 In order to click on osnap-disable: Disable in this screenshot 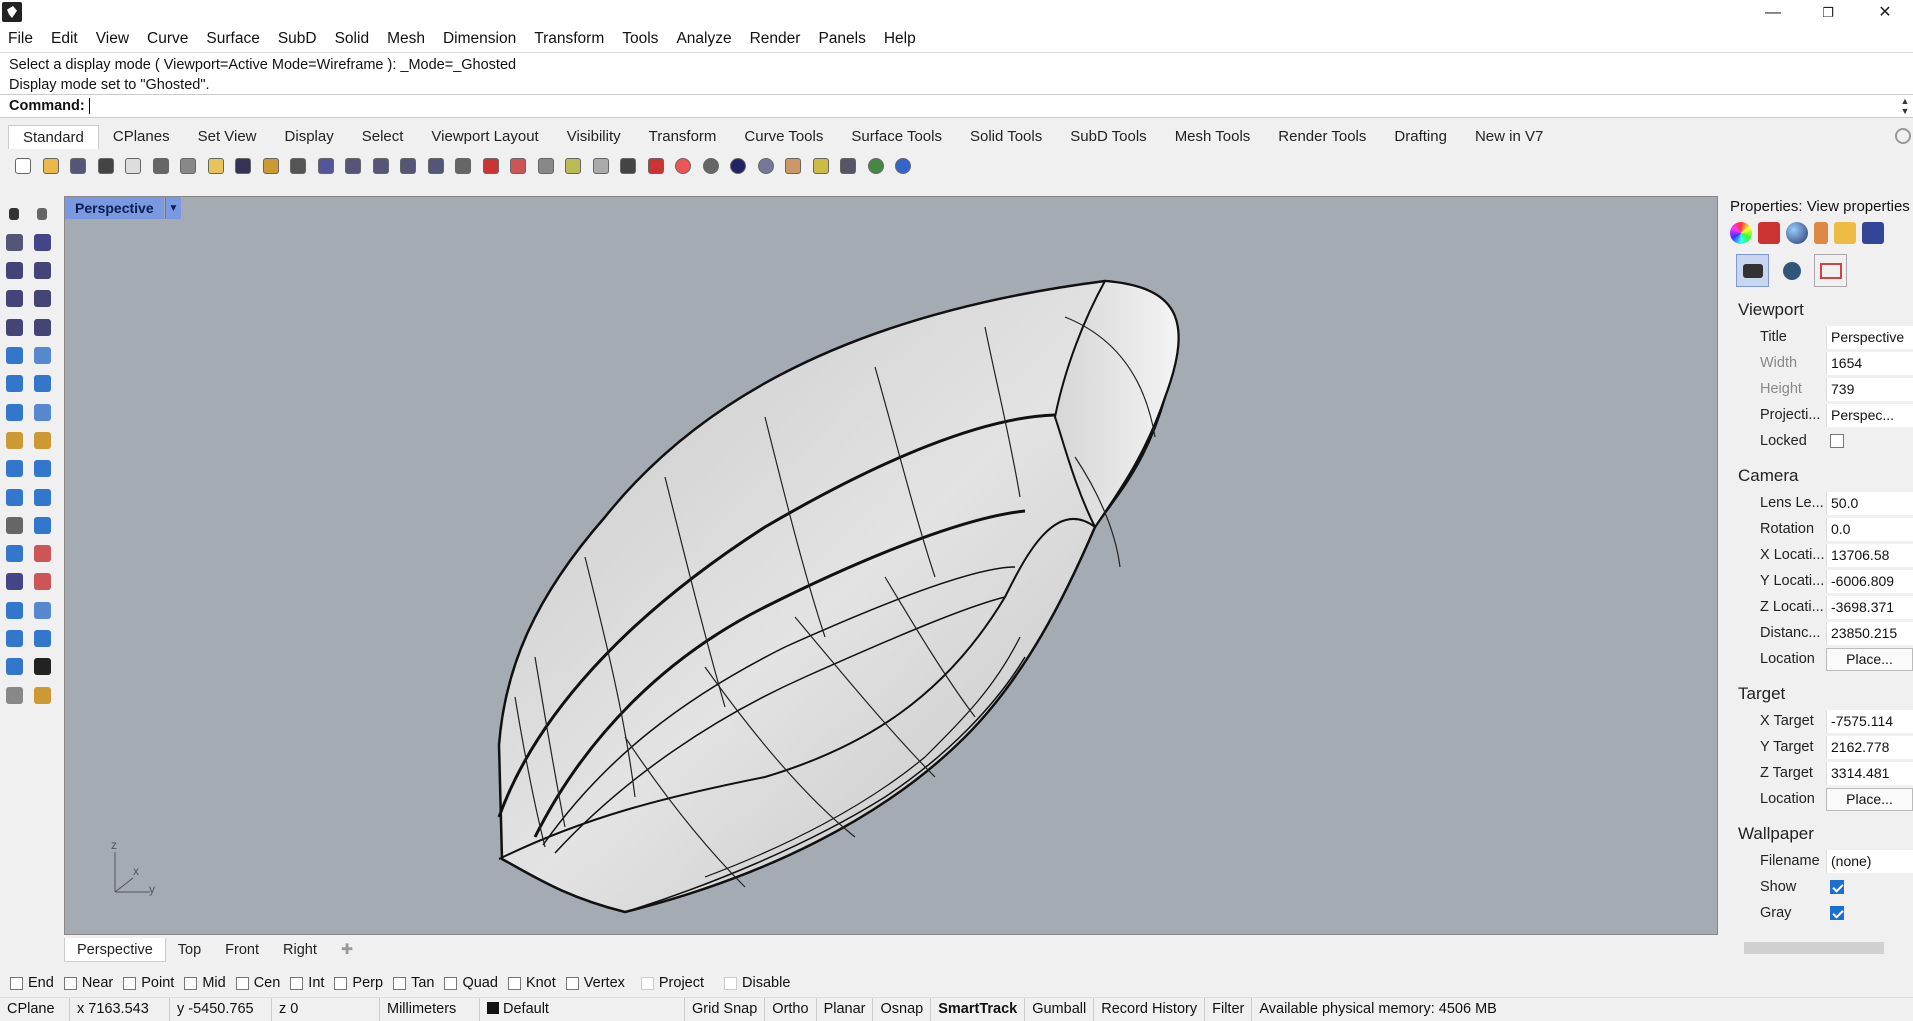, I will do `click(757, 983)`.